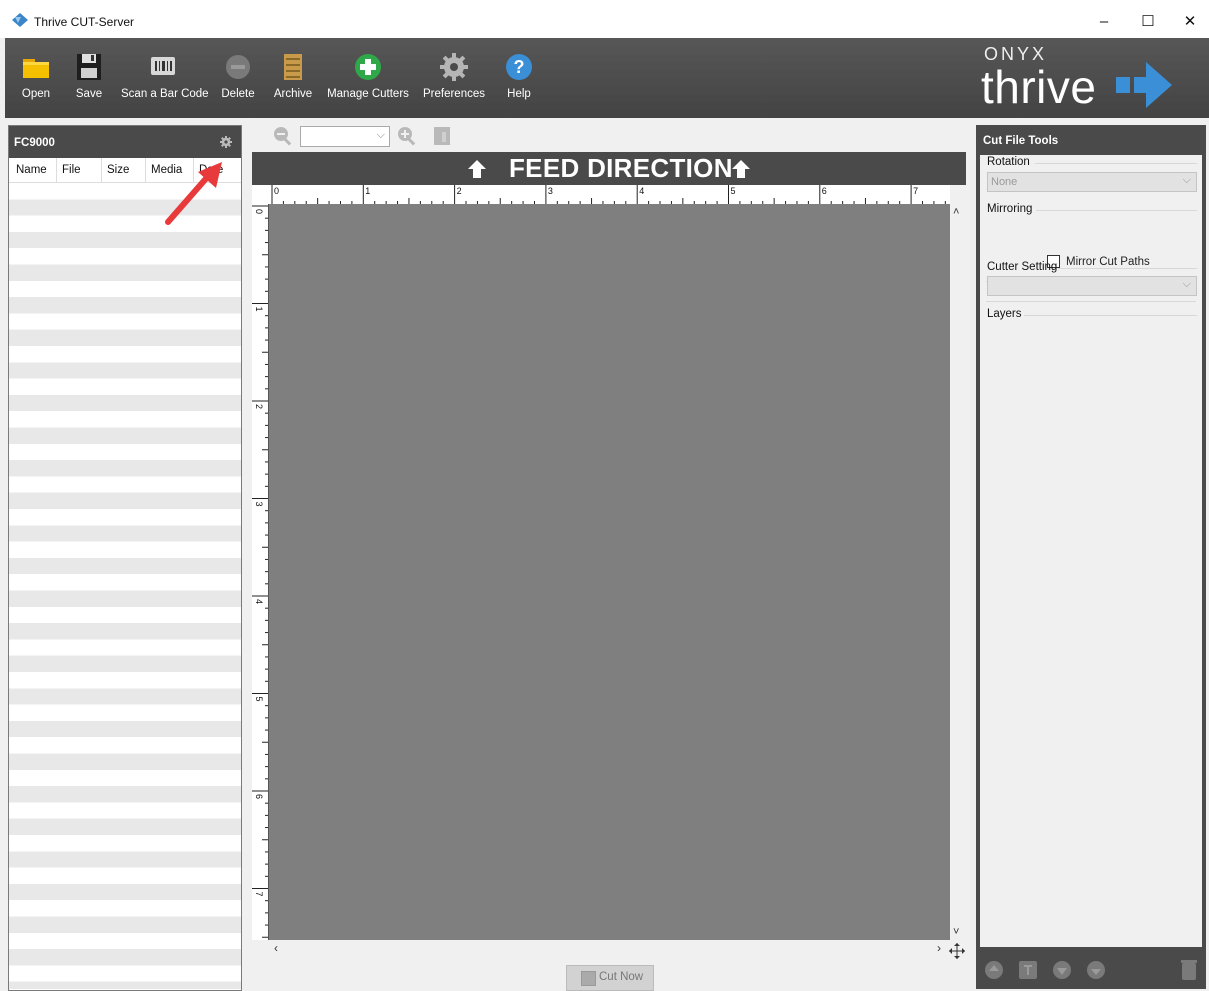  I want to click on vertical-ruler: 0 1 2 3 4 5 6 7, so click(260, 572).